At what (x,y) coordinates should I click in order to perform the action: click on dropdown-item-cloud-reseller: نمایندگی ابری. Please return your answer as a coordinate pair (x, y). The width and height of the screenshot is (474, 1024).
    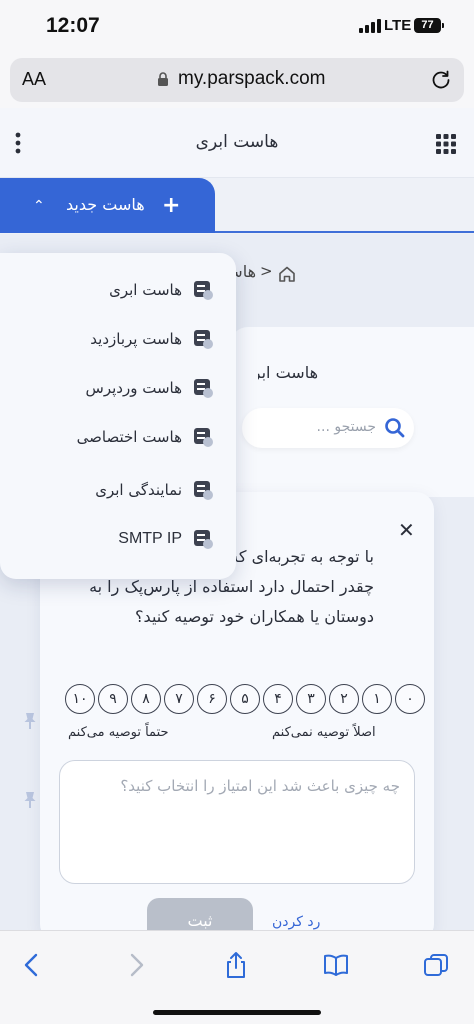
    Looking at the image, I should click on (154, 490).